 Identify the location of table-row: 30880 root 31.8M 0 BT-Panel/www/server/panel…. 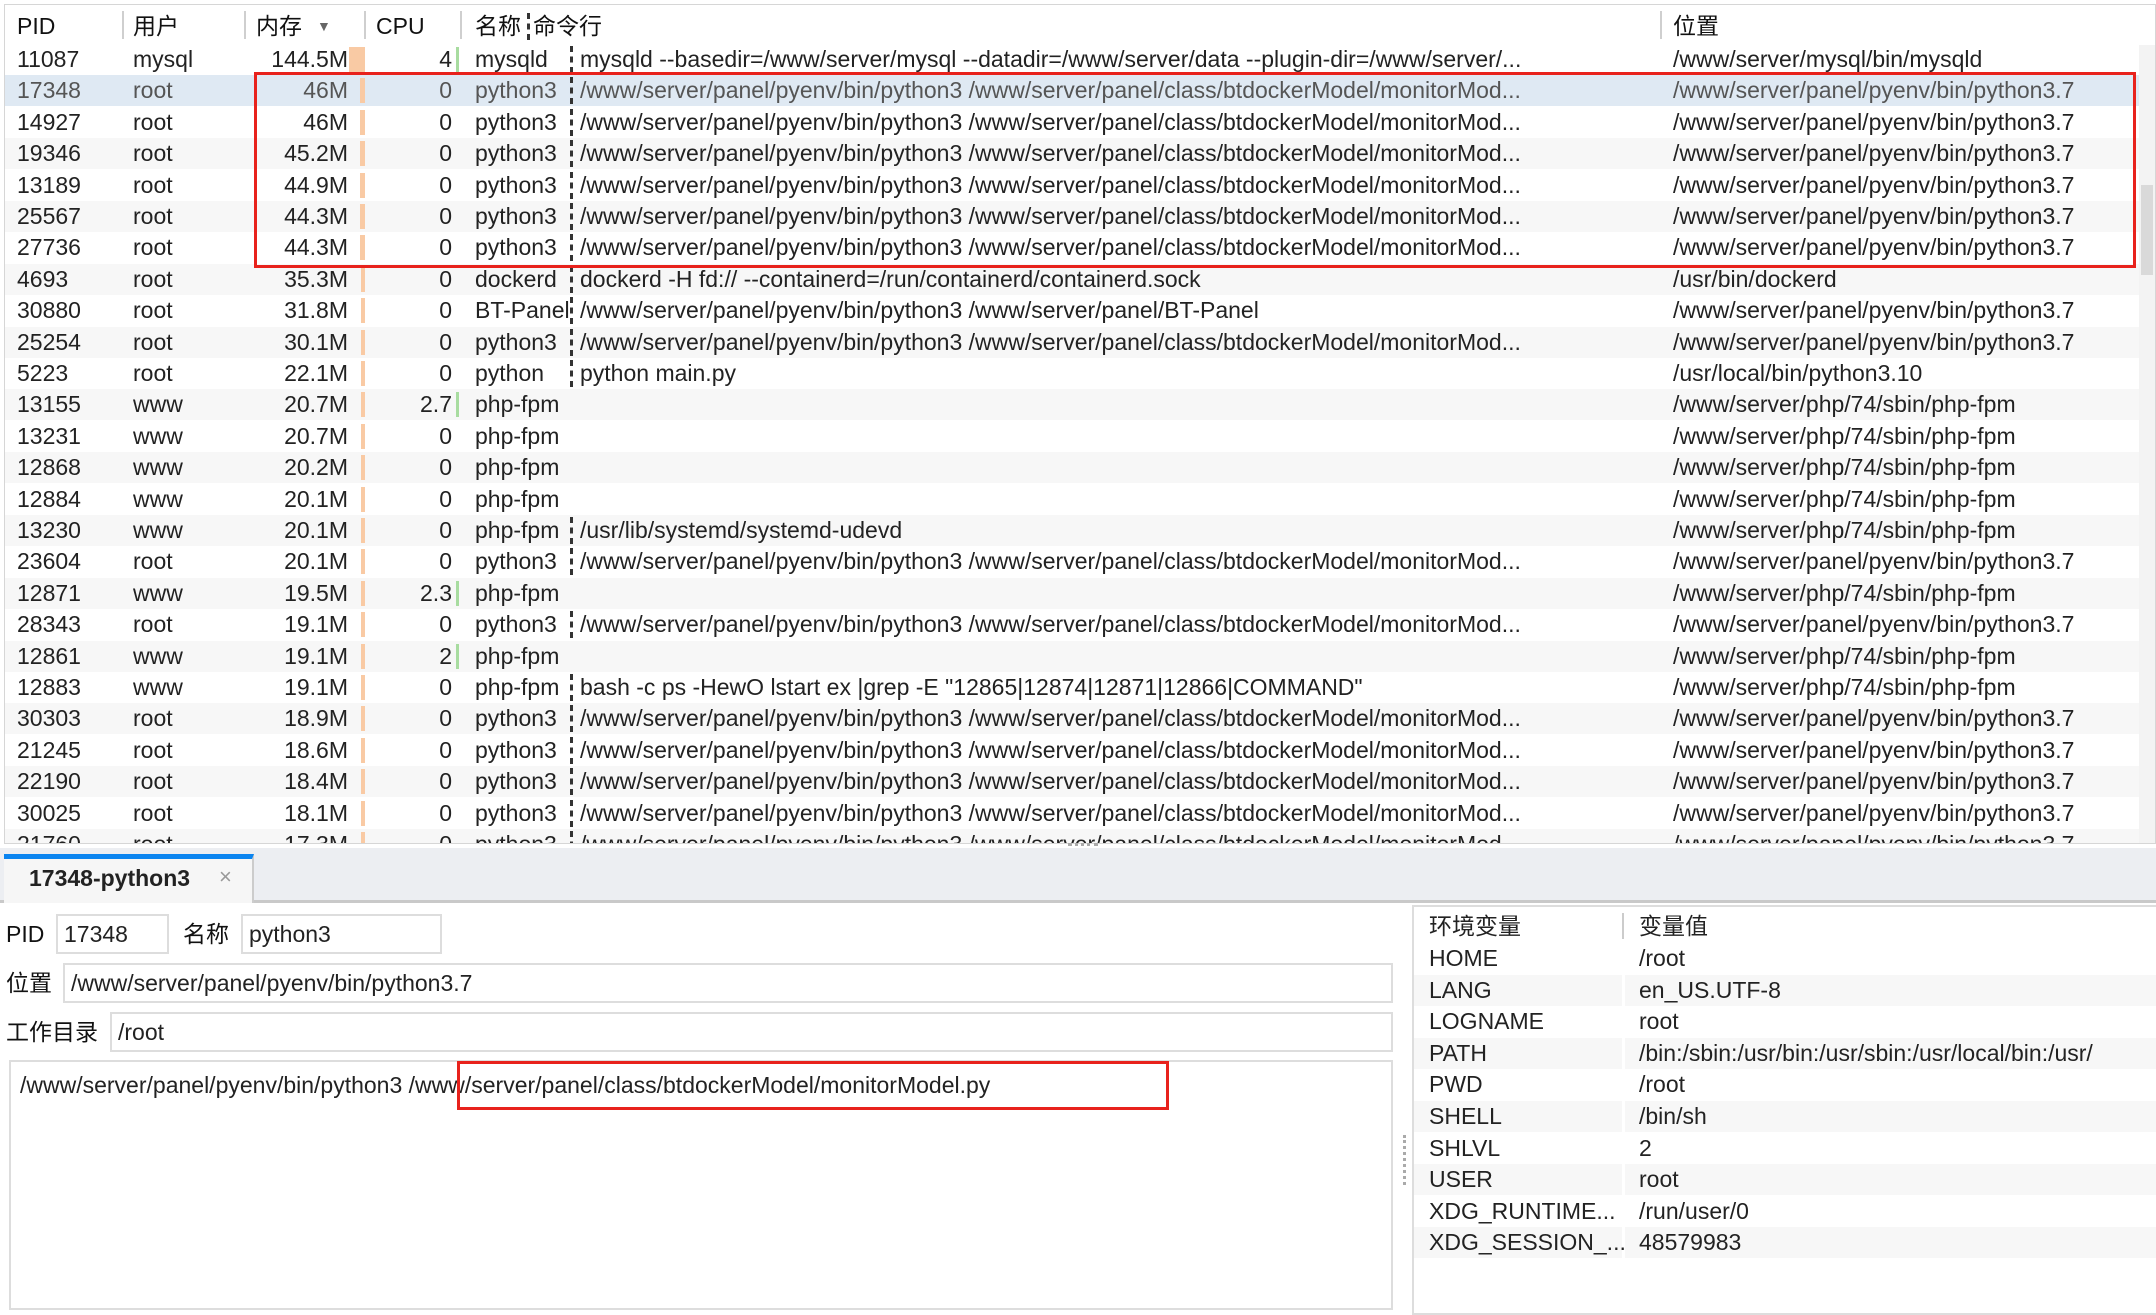
(1072, 310).